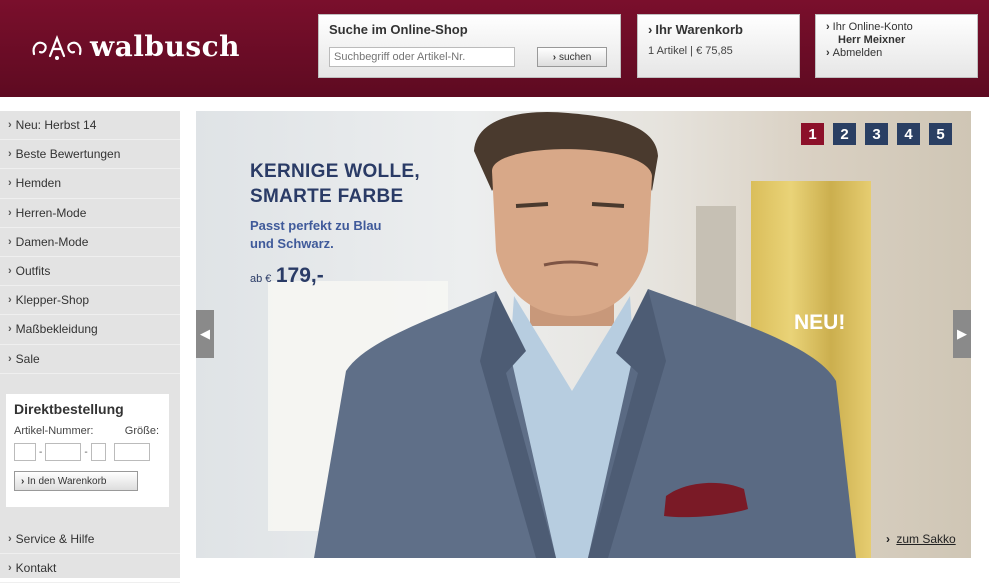  Describe the element at coordinates (131, 452) in the screenshot. I see `size-input` at that location.